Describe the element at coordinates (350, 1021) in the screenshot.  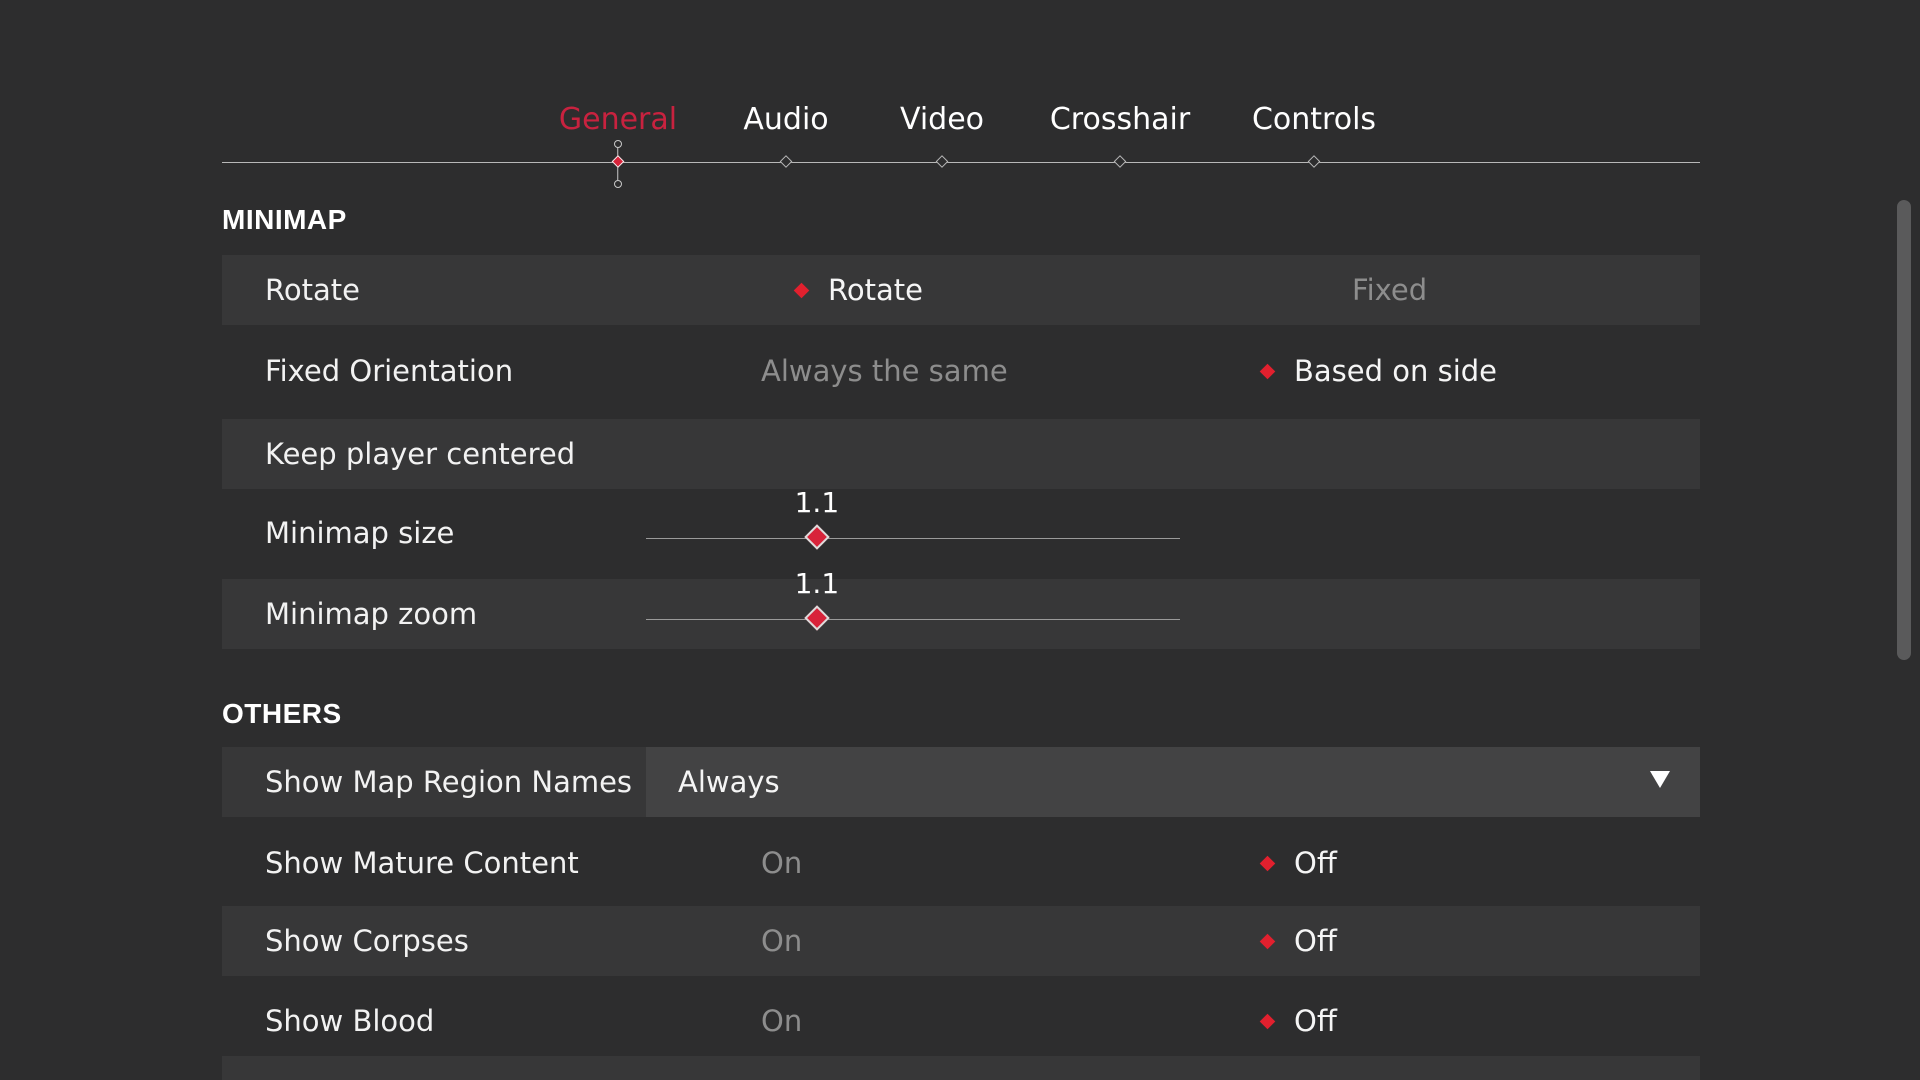
I see `setting-label: Show Blood` at that location.